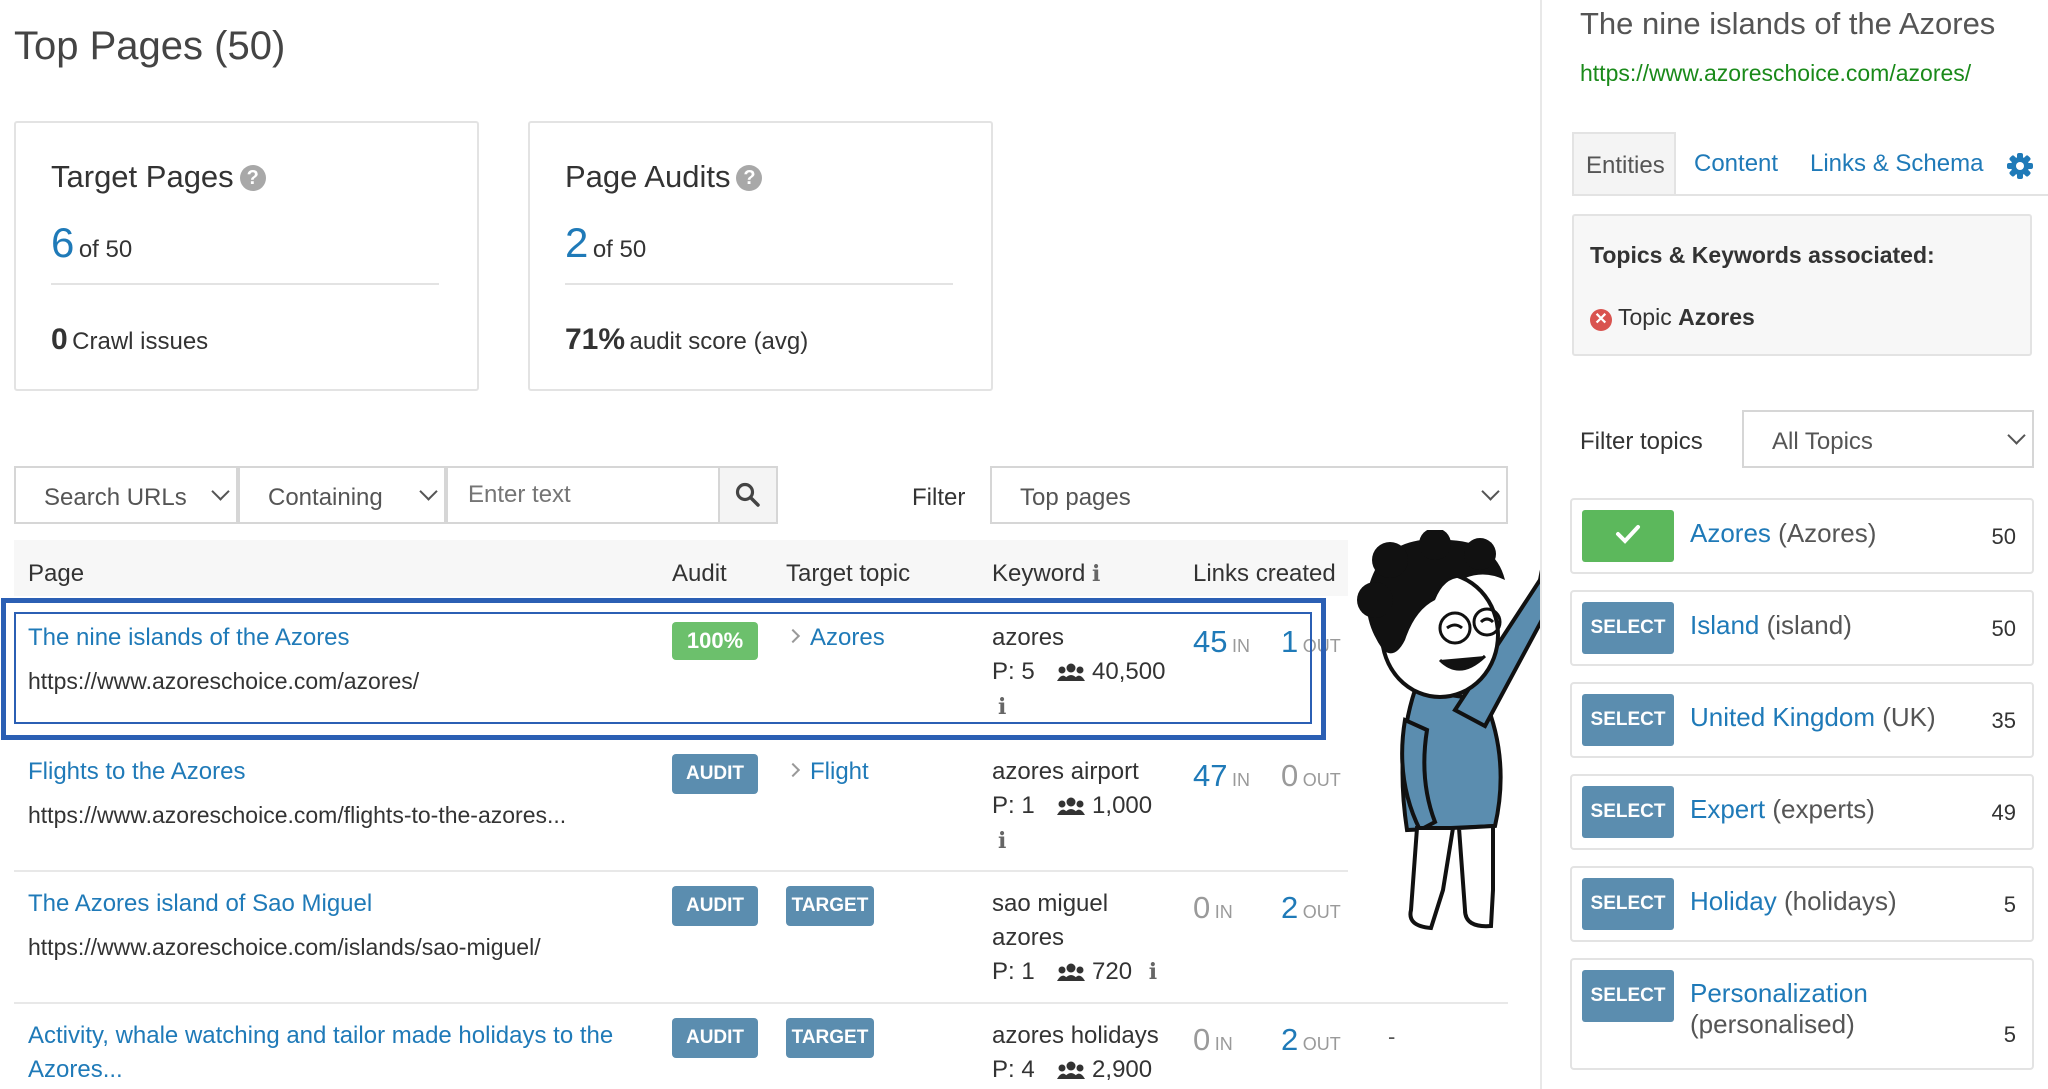 Image resolution: width=2048 pixels, height=1089 pixels. Describe the element at coordinates (793, 770) in the screenshot. I see `chevron-right-icon` at that location.